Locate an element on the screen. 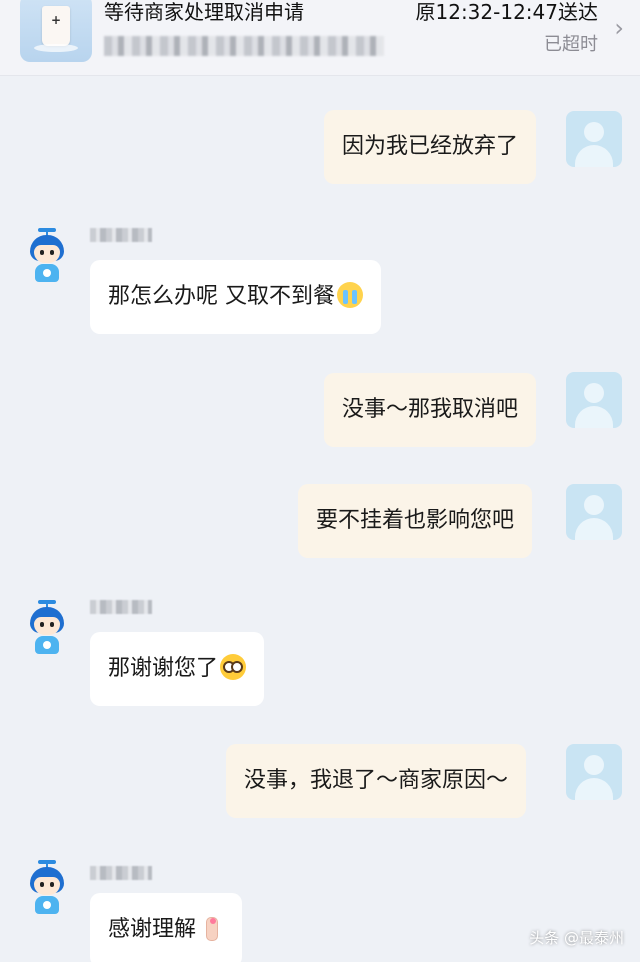  product-thumbnail: + is located at coordinates (56, 31).